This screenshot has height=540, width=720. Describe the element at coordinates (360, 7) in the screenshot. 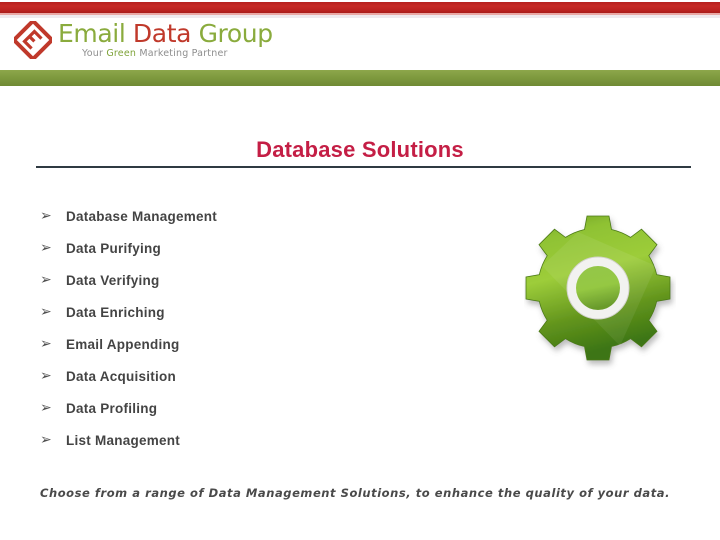

I see `top-red-accent-bar` at that location.